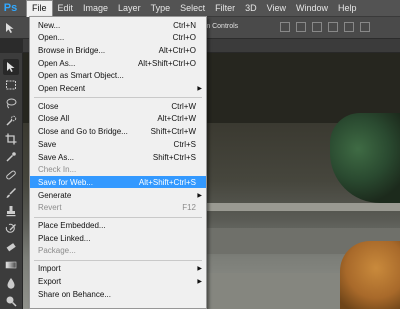 The height and width of the screenshot is (309, 400). I want to click on file-menu-item-export: Export ▶, so click(118, 281).